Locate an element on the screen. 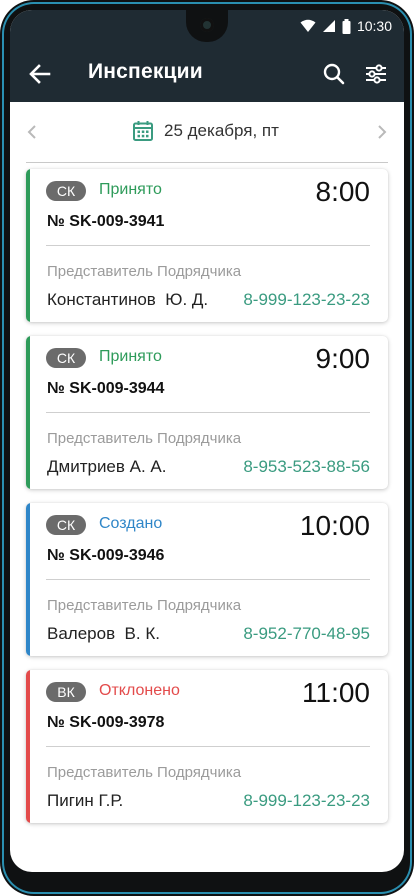  representative-name: Дмитриев А. А. is located at coordinates (107, 466).